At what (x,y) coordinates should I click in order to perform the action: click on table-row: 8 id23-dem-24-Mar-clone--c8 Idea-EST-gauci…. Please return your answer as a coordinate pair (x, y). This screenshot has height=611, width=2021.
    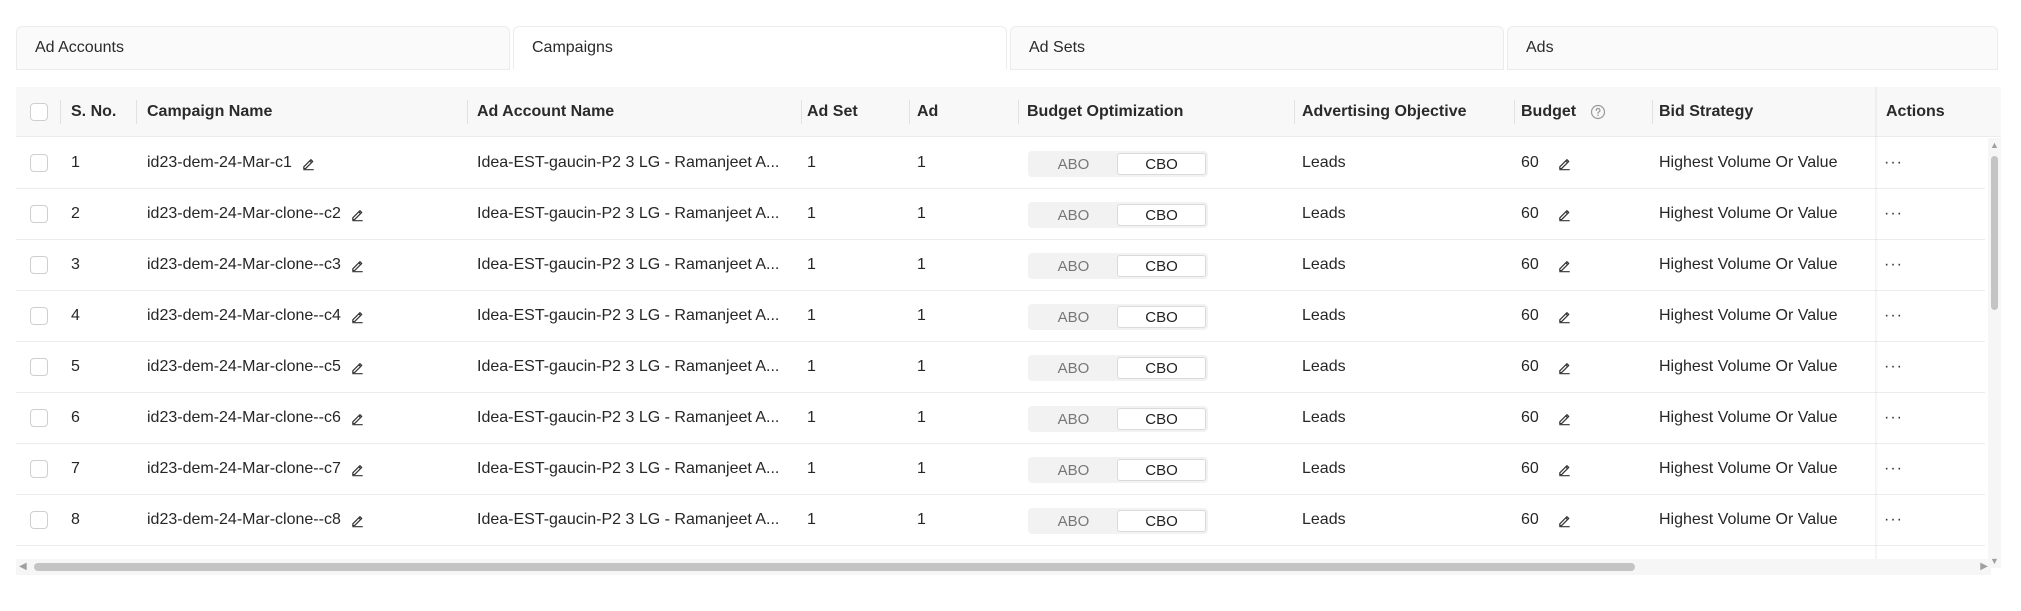
    Looking at the image, I should click on (1000, 520).